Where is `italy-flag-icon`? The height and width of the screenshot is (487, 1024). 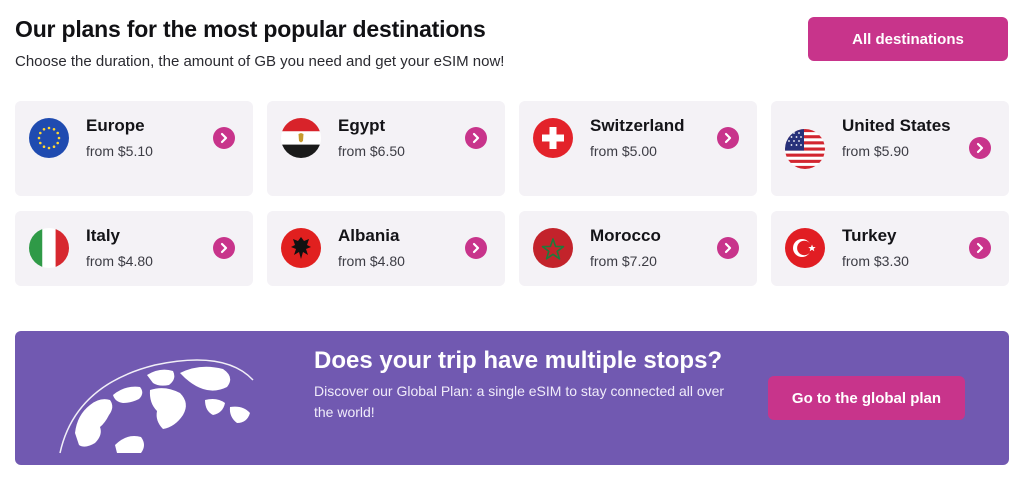
italy-flag-icon is located at coordinates (49, 248).